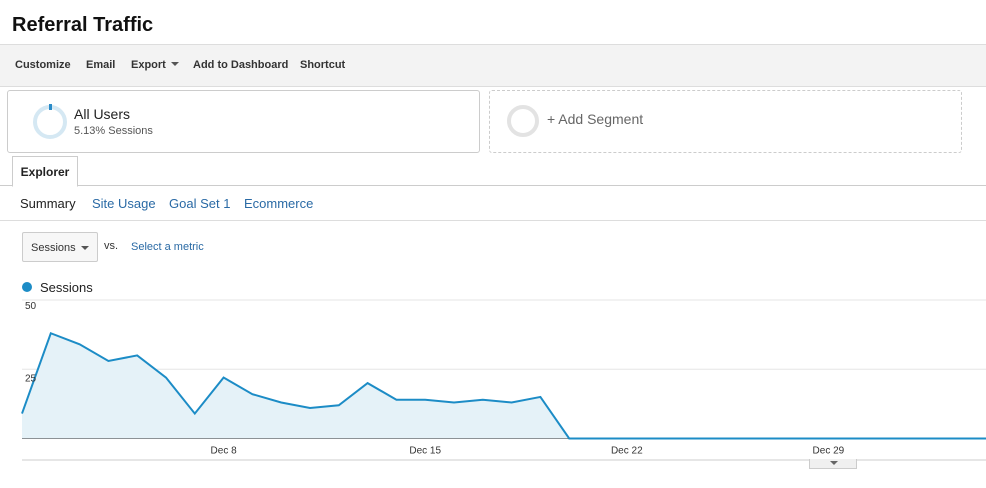  Describe the element at coordinates (493, 185) in the screenshot. I see `tab-divider` at that location.